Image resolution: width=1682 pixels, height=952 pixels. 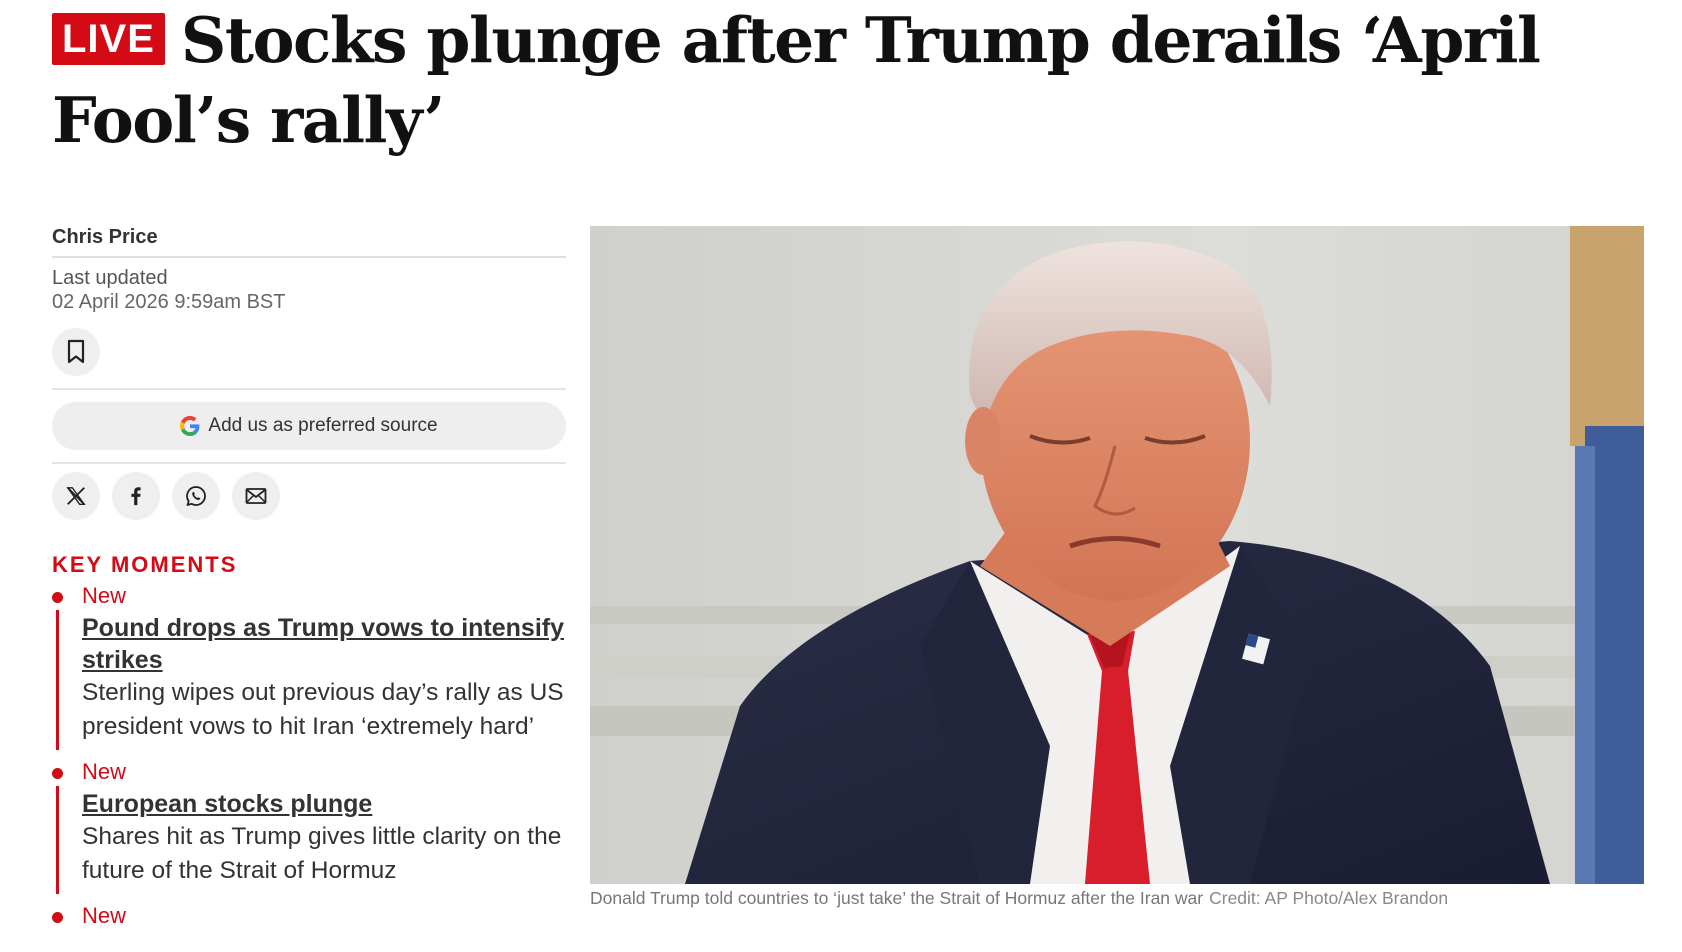 What do you see at coordinates (110, 278) in the screenshot?
I see `last-updated-label: Last updated` at bounding box center [110, 278].